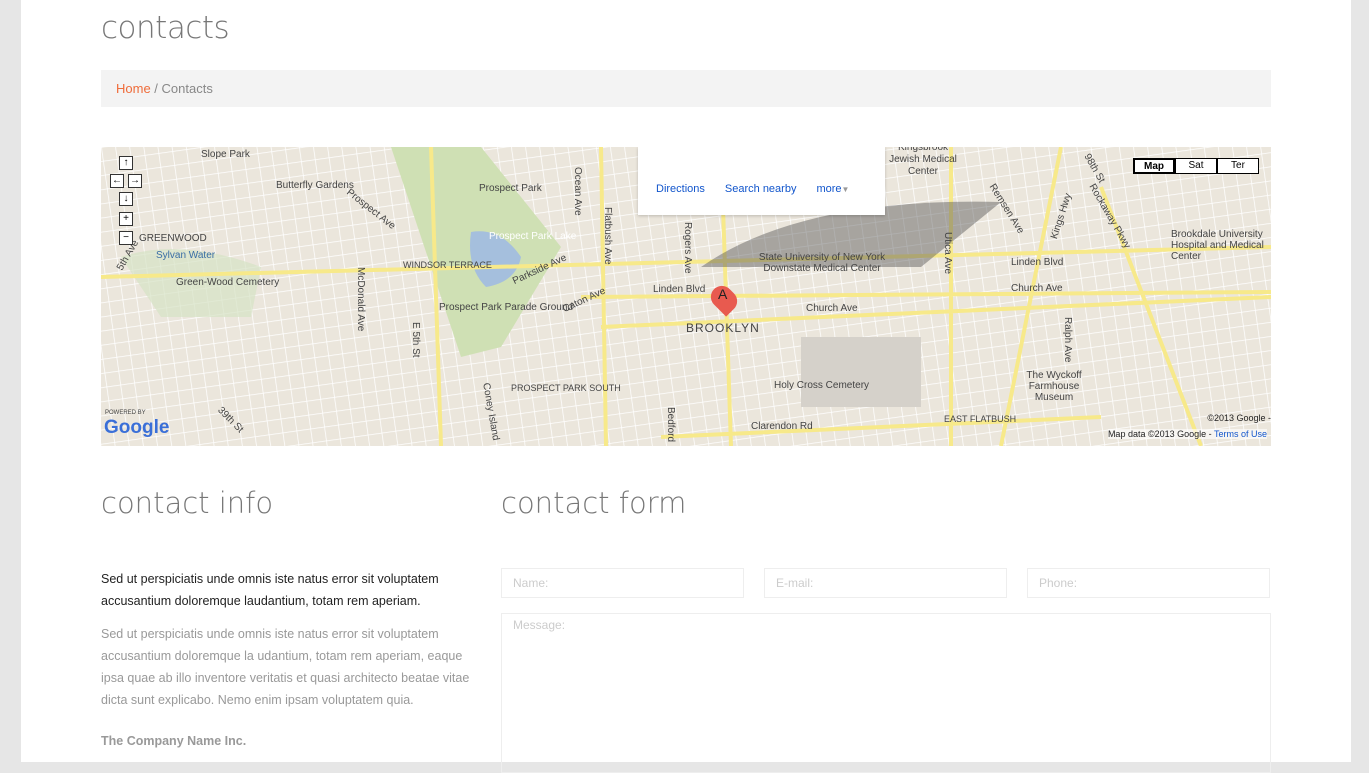 The image size is (1369, 773). I want to click on chevron-down-icon: ▼, so click(845, 189).